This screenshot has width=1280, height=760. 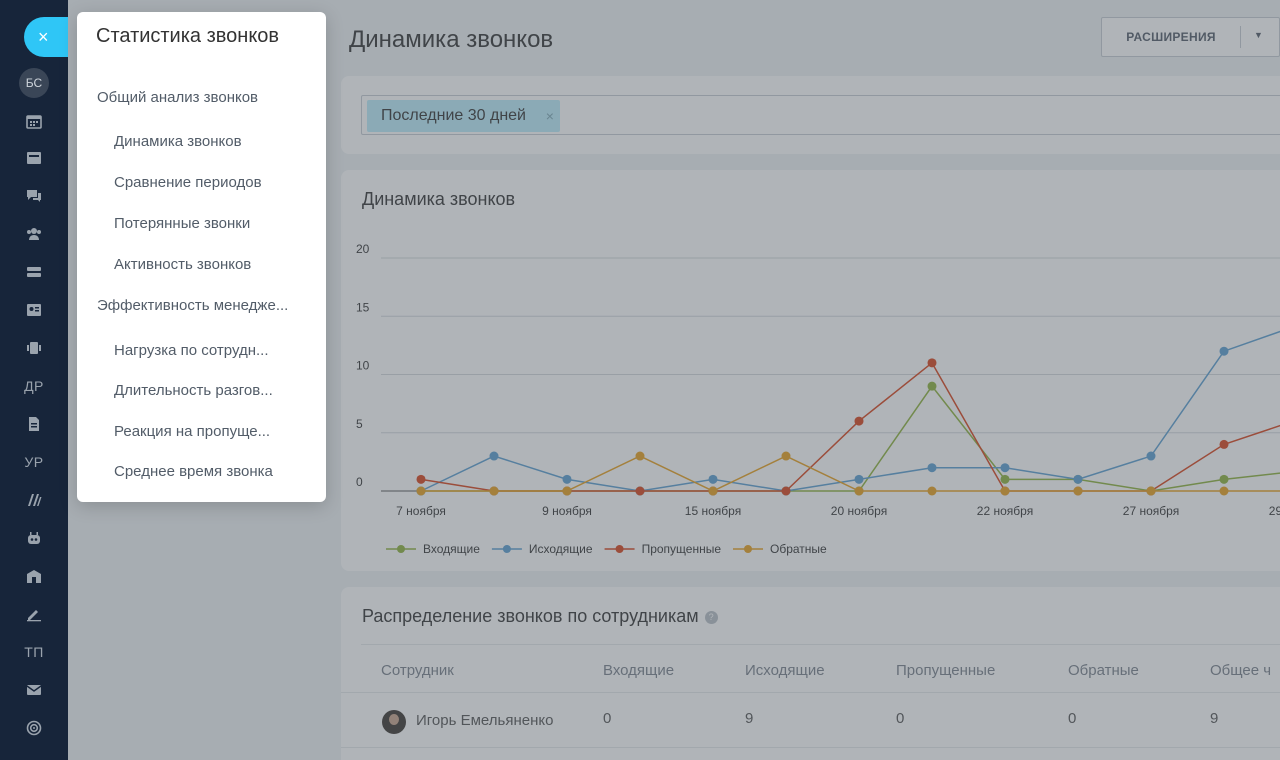 I want to click on extensions-button: РАСШИРЕНИЯ ▼, so click(x=1190, y=37).